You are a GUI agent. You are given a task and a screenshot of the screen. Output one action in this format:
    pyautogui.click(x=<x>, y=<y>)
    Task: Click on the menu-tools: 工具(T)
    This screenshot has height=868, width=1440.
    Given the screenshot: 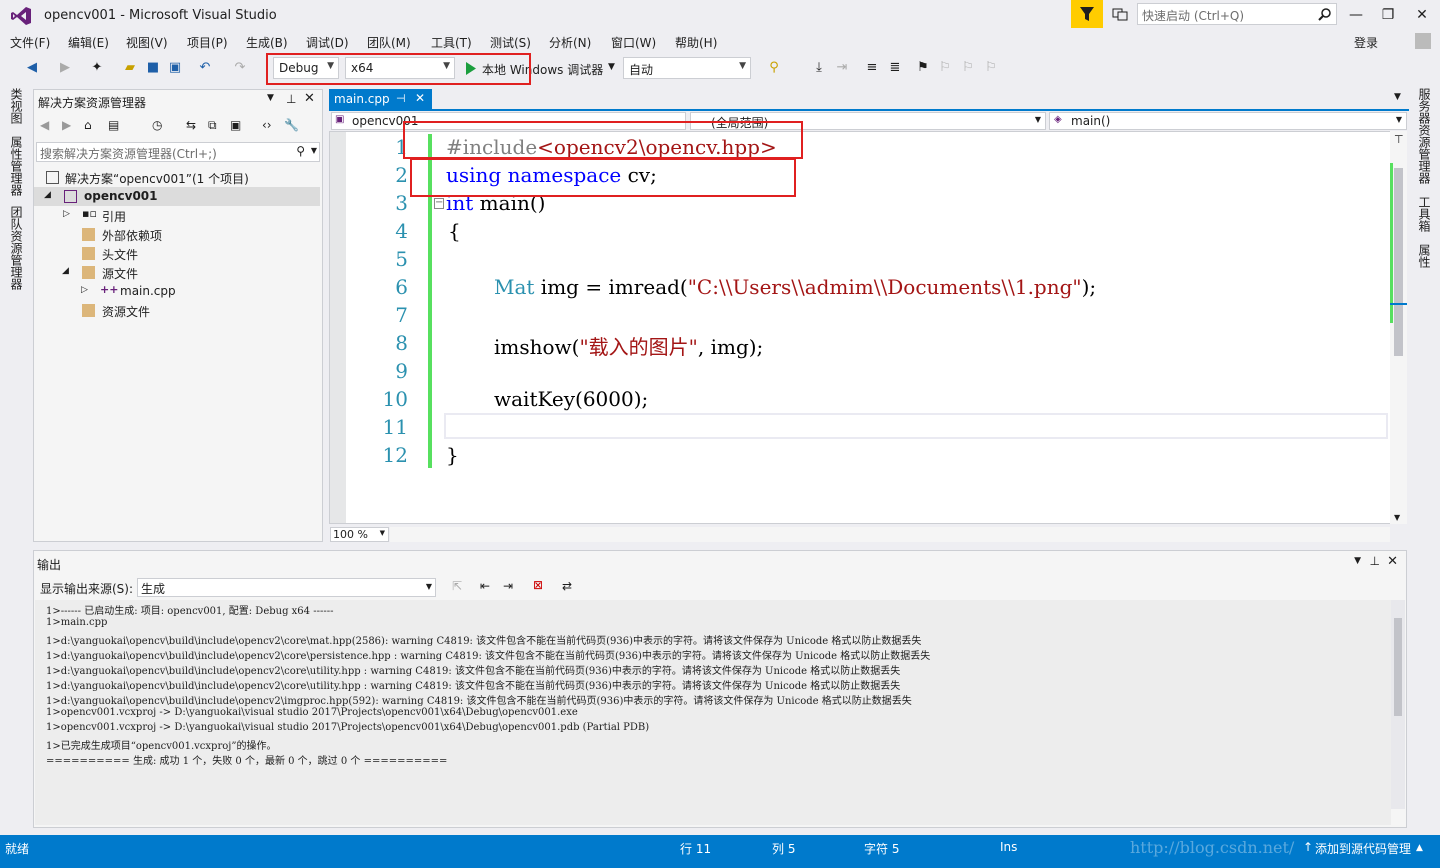 What is the action you would take?
    pyautogui.click(x=451, y=42)
    